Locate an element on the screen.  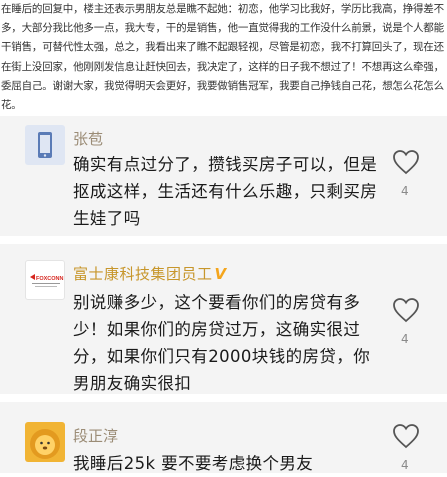
phone-icon is located at coordinates (45, 145).